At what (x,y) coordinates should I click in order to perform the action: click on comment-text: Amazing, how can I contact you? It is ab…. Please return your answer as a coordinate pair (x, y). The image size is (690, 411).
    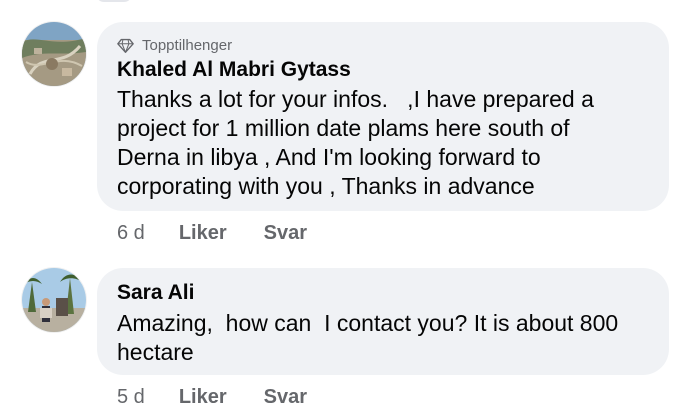
    Looking at the image, I should click on (368, 337).